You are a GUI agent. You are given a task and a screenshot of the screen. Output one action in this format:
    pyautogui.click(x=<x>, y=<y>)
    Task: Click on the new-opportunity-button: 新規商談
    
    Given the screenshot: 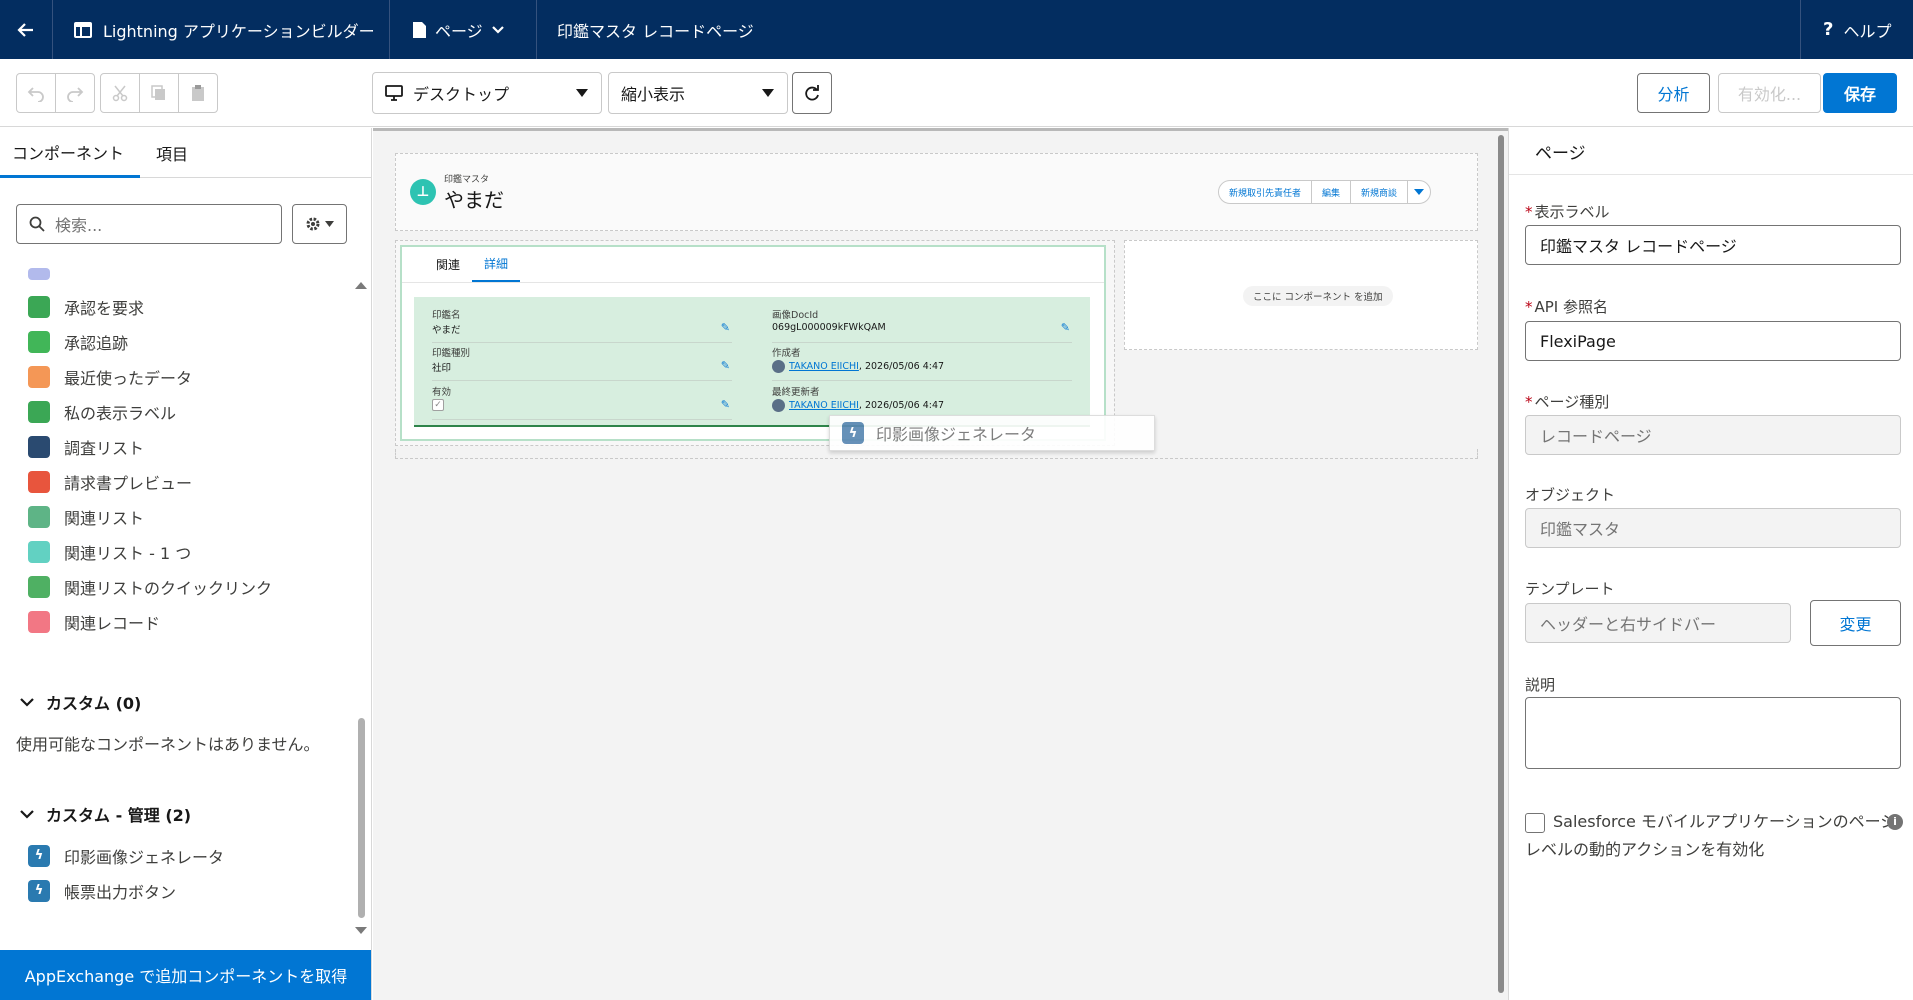 What is the action you would take?
    pyautogui.click(x=1379, y=192)
    